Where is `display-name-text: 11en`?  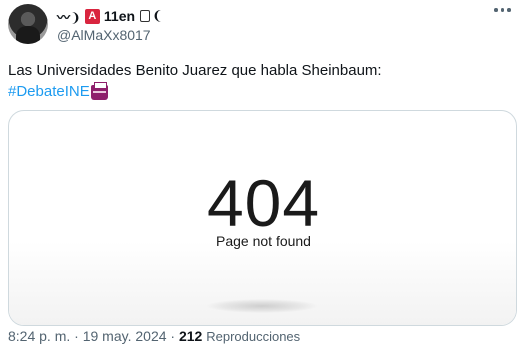
display-name-text: 11en is located at coordinates (119, 16).